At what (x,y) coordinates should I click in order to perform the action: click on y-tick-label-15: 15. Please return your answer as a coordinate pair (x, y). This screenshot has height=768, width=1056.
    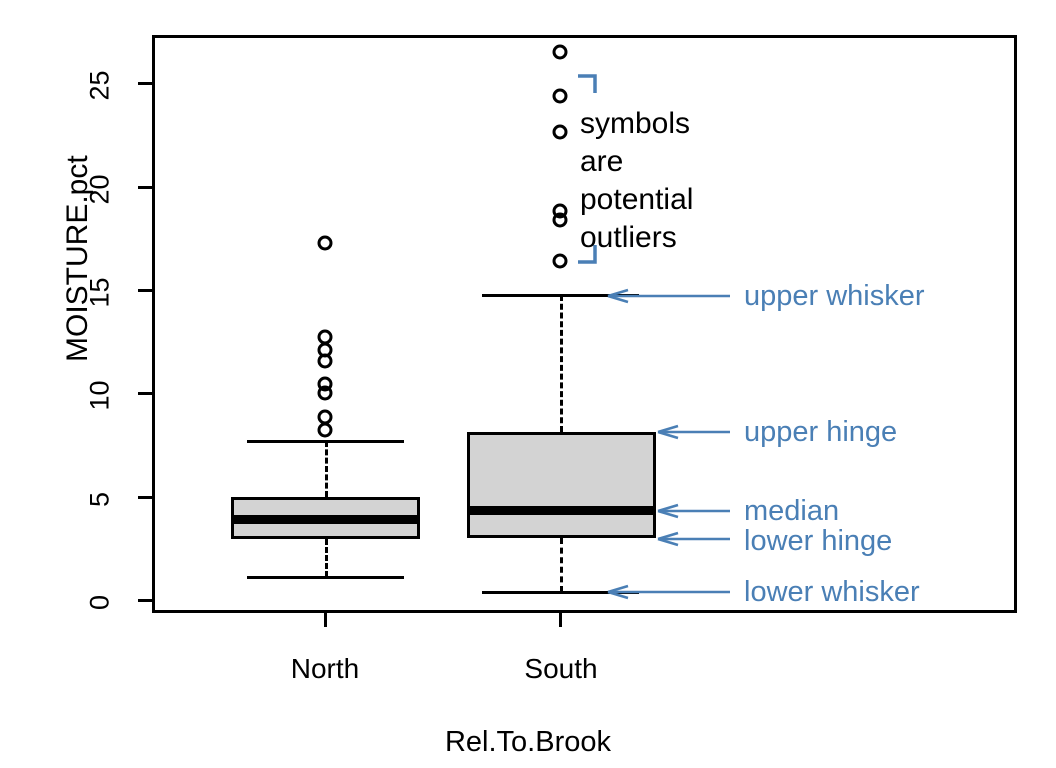
    Looking at the image, I should click on (99, 292).